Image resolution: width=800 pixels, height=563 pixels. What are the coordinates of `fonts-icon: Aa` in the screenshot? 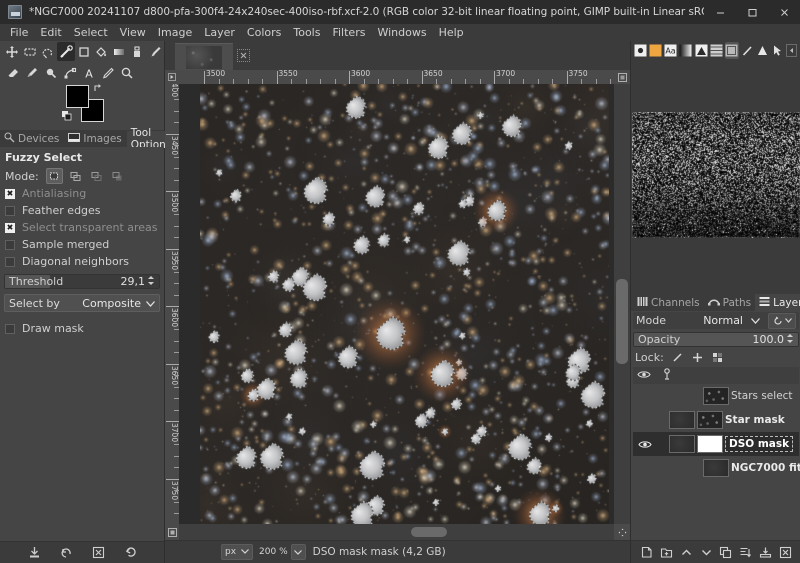 It's located at (671, 50).